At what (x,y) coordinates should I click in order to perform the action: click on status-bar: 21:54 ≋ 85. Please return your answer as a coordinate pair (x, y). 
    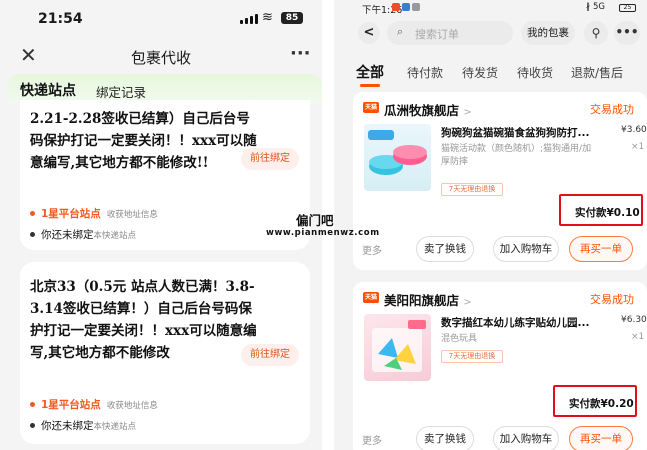
    Looking at the image, I should click on (161, 19).